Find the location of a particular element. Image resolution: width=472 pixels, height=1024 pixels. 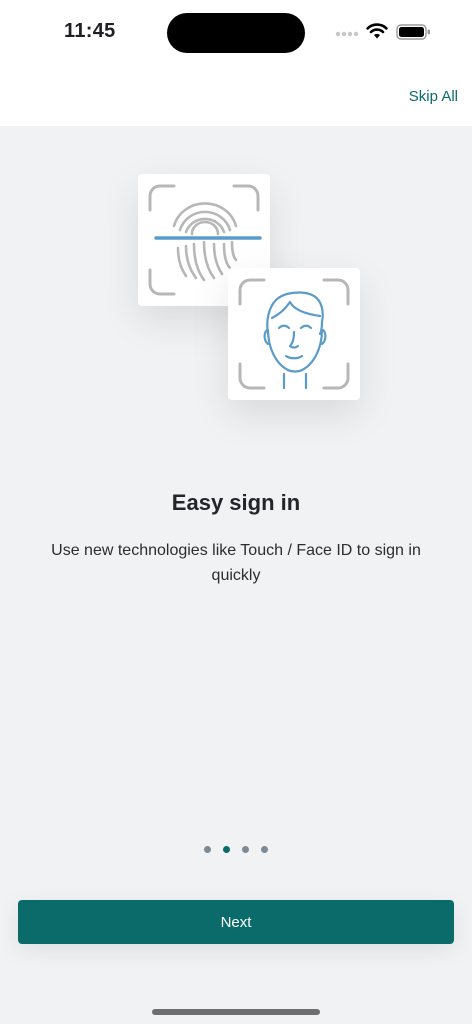

battery-icon is located at coordinates (413, 32).